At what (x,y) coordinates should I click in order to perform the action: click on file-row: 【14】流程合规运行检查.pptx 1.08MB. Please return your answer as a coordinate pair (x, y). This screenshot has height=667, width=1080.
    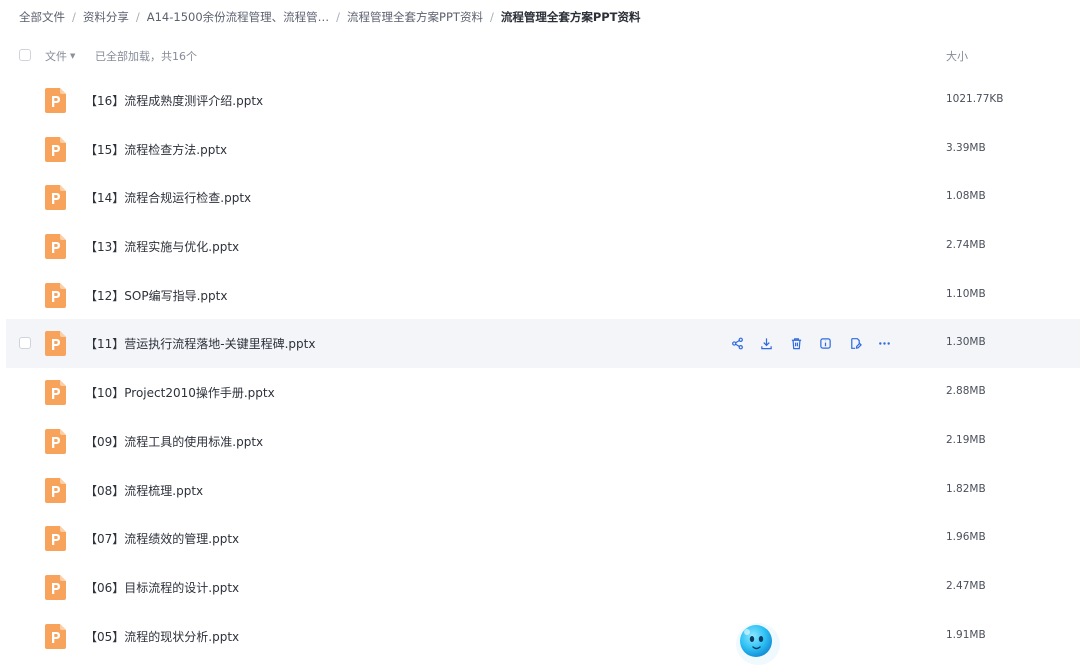
    Looking at the image, I should click on (540, 197).